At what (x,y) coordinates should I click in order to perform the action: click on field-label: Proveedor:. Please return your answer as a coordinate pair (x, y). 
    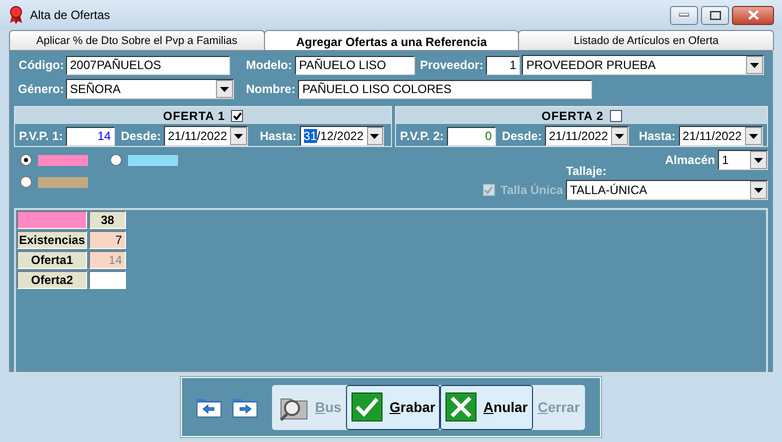
    Looking at the image, I should click on (452, 65).